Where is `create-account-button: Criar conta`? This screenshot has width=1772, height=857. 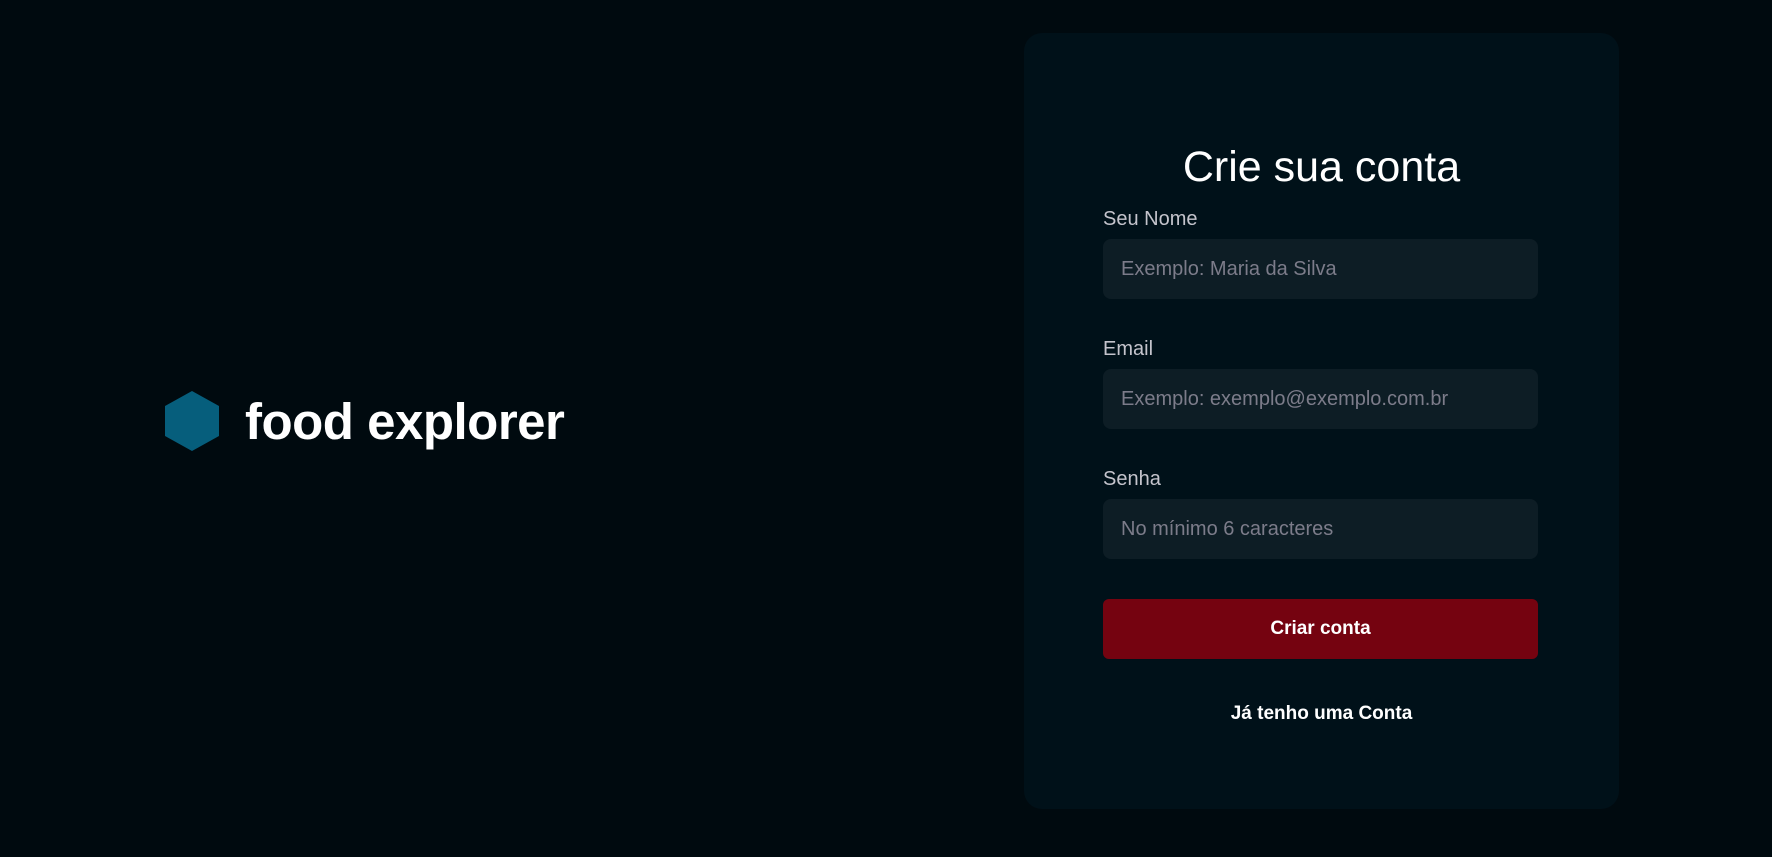 create-account-button: Criar conta is located at coordinates (1320, 629).